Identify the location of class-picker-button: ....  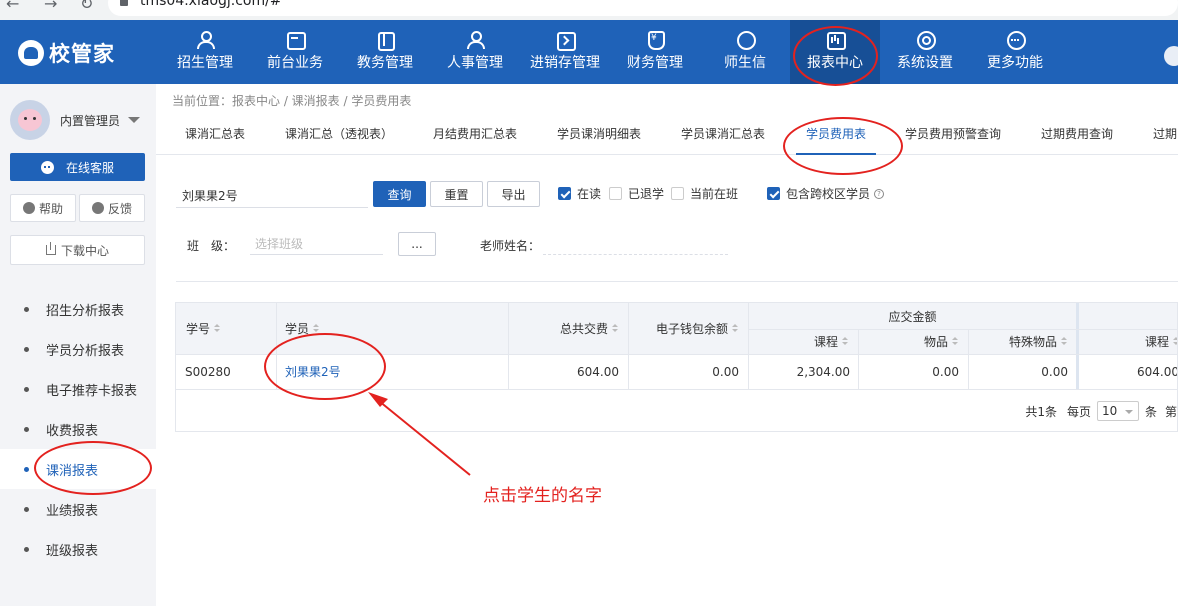
(417, 244).